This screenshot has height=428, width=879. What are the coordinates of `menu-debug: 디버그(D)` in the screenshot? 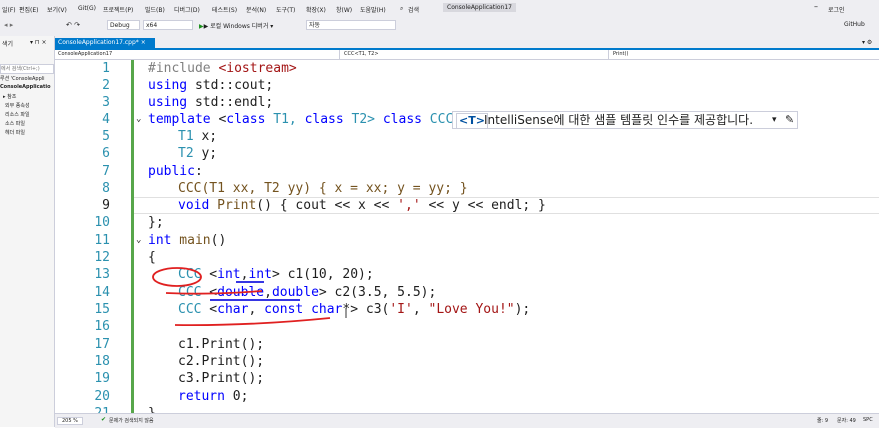 It's located at (187, 9).